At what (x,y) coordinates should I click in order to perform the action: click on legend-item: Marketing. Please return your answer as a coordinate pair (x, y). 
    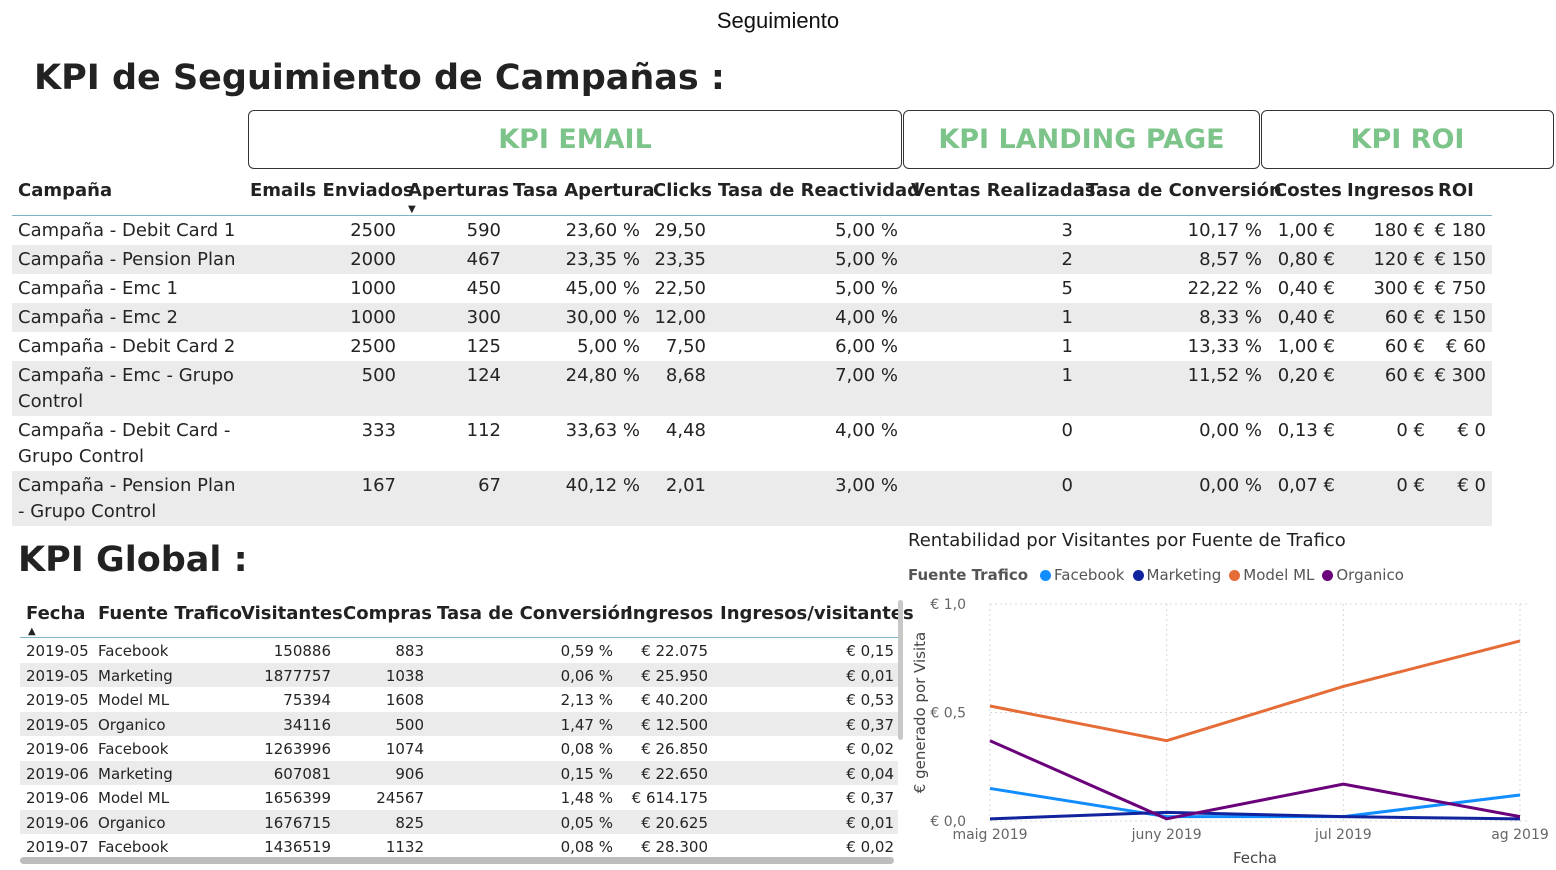
    Looking at the image, I should click on (1176, 575).